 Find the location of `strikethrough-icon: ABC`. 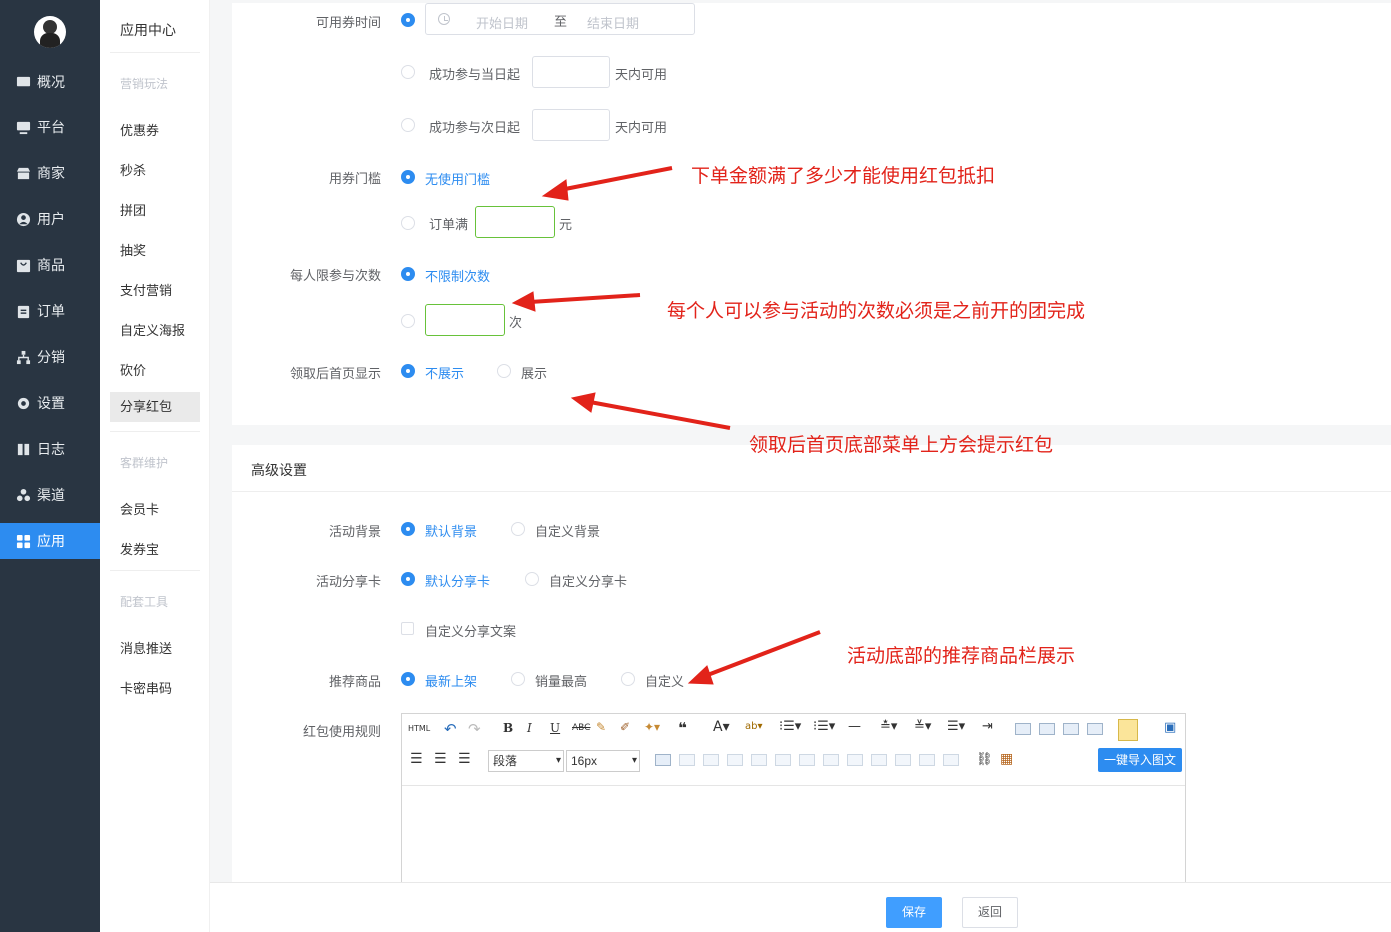

strikethrough-icon: ABC is located at coordinates (581, 728).